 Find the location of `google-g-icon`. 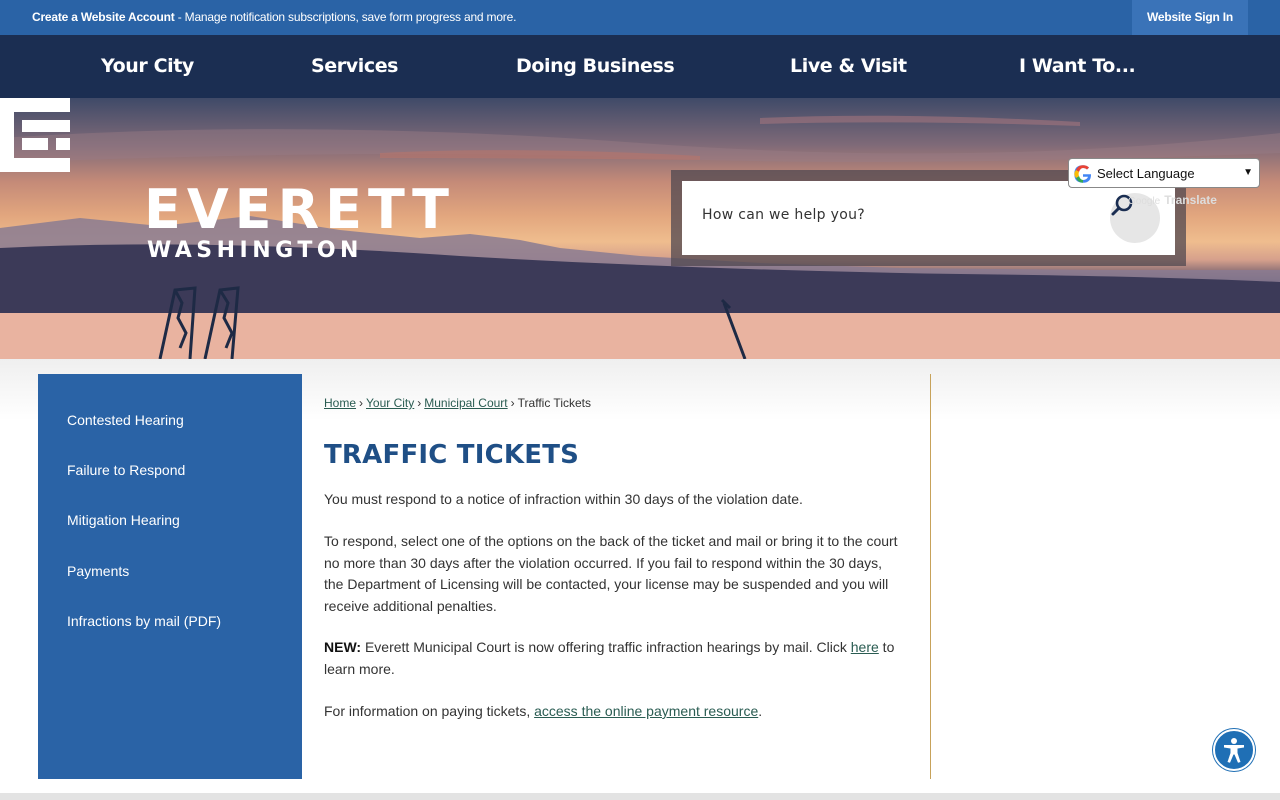

google-g-icon is located at coordinates (1083, 174).